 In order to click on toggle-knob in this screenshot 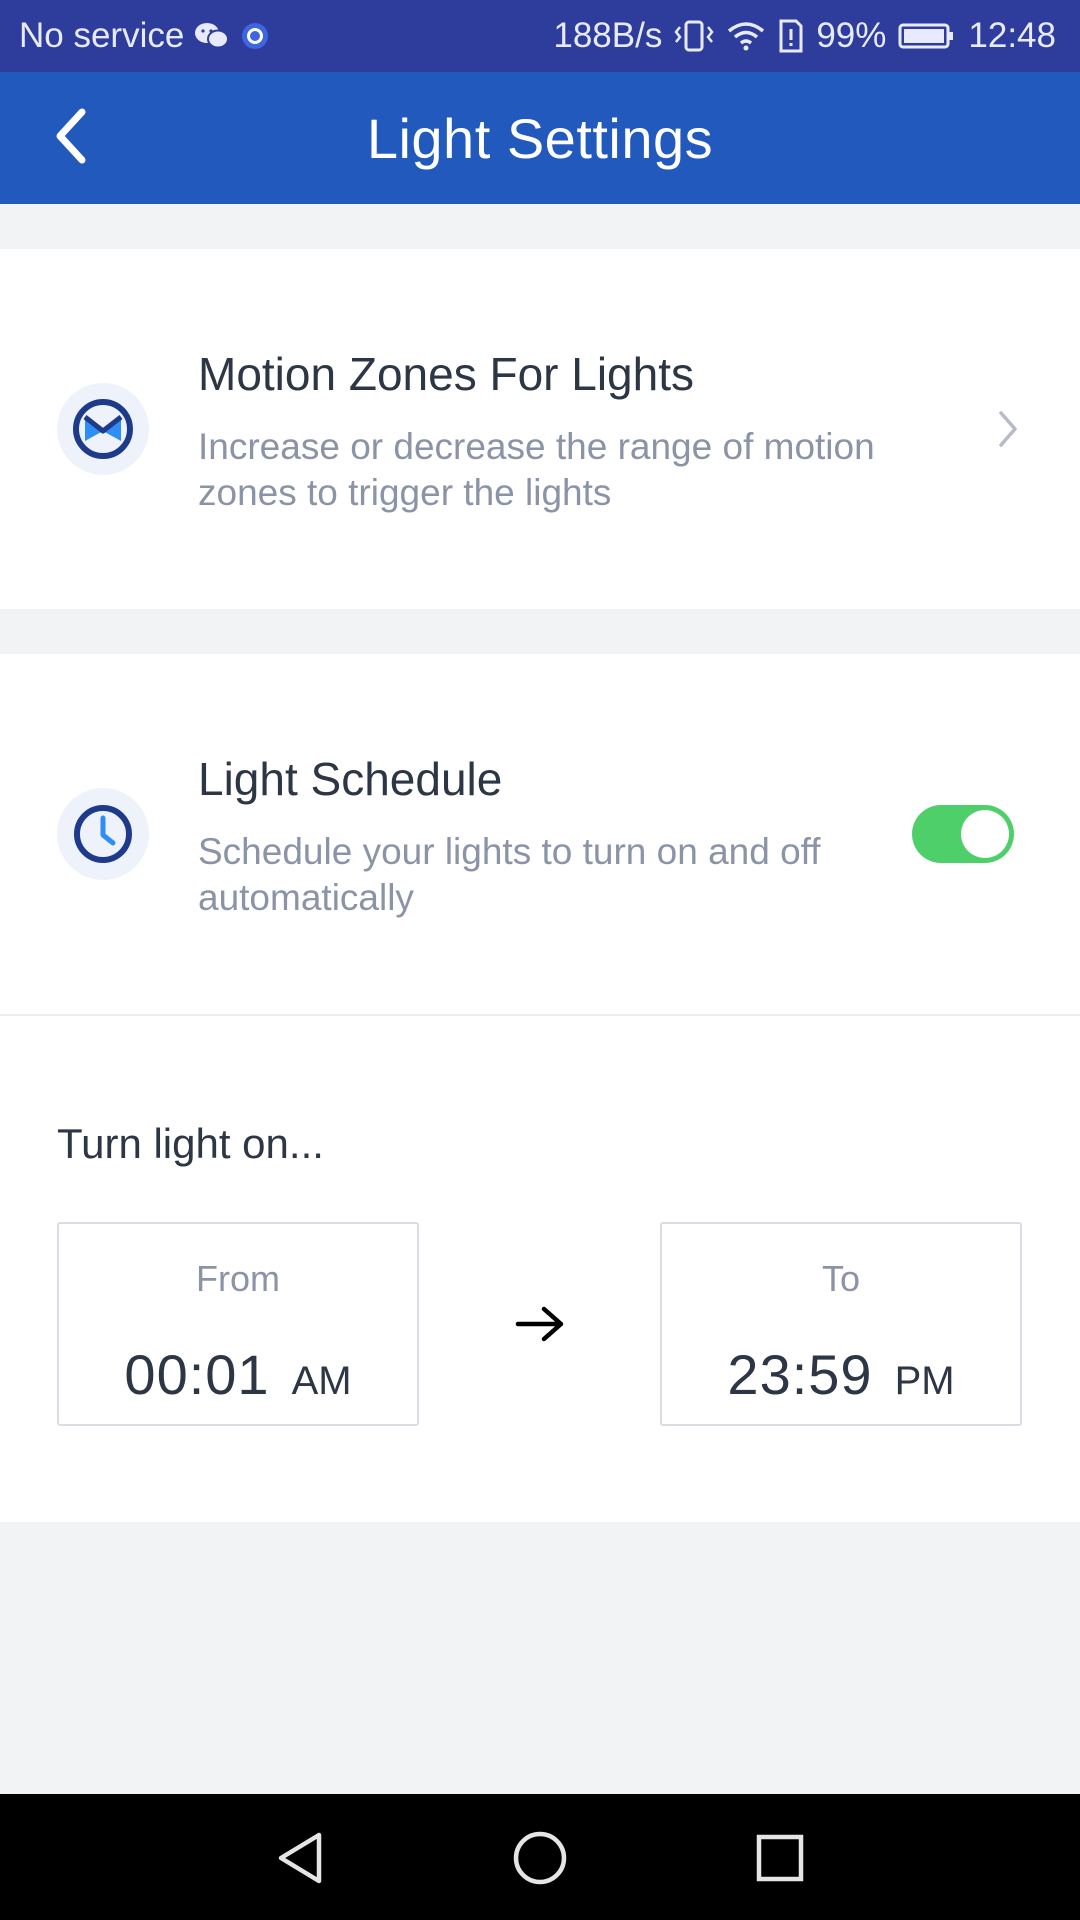, I will do `click(985, 834)`.